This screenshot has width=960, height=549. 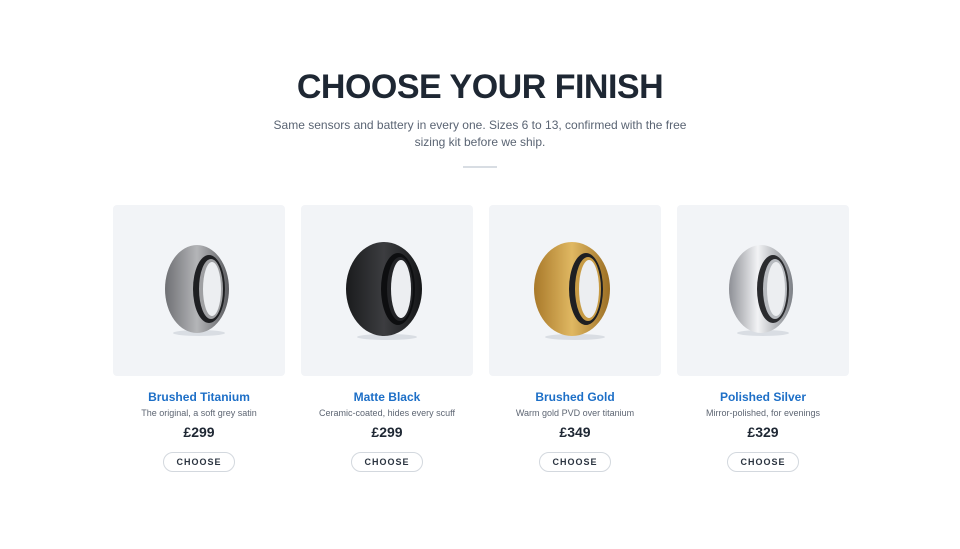 What do you see at coordinates (387, 413) in the screenshot?
I see `product-description: Ceramic-coated, hides every scuff` at bounding box center [387, 413].